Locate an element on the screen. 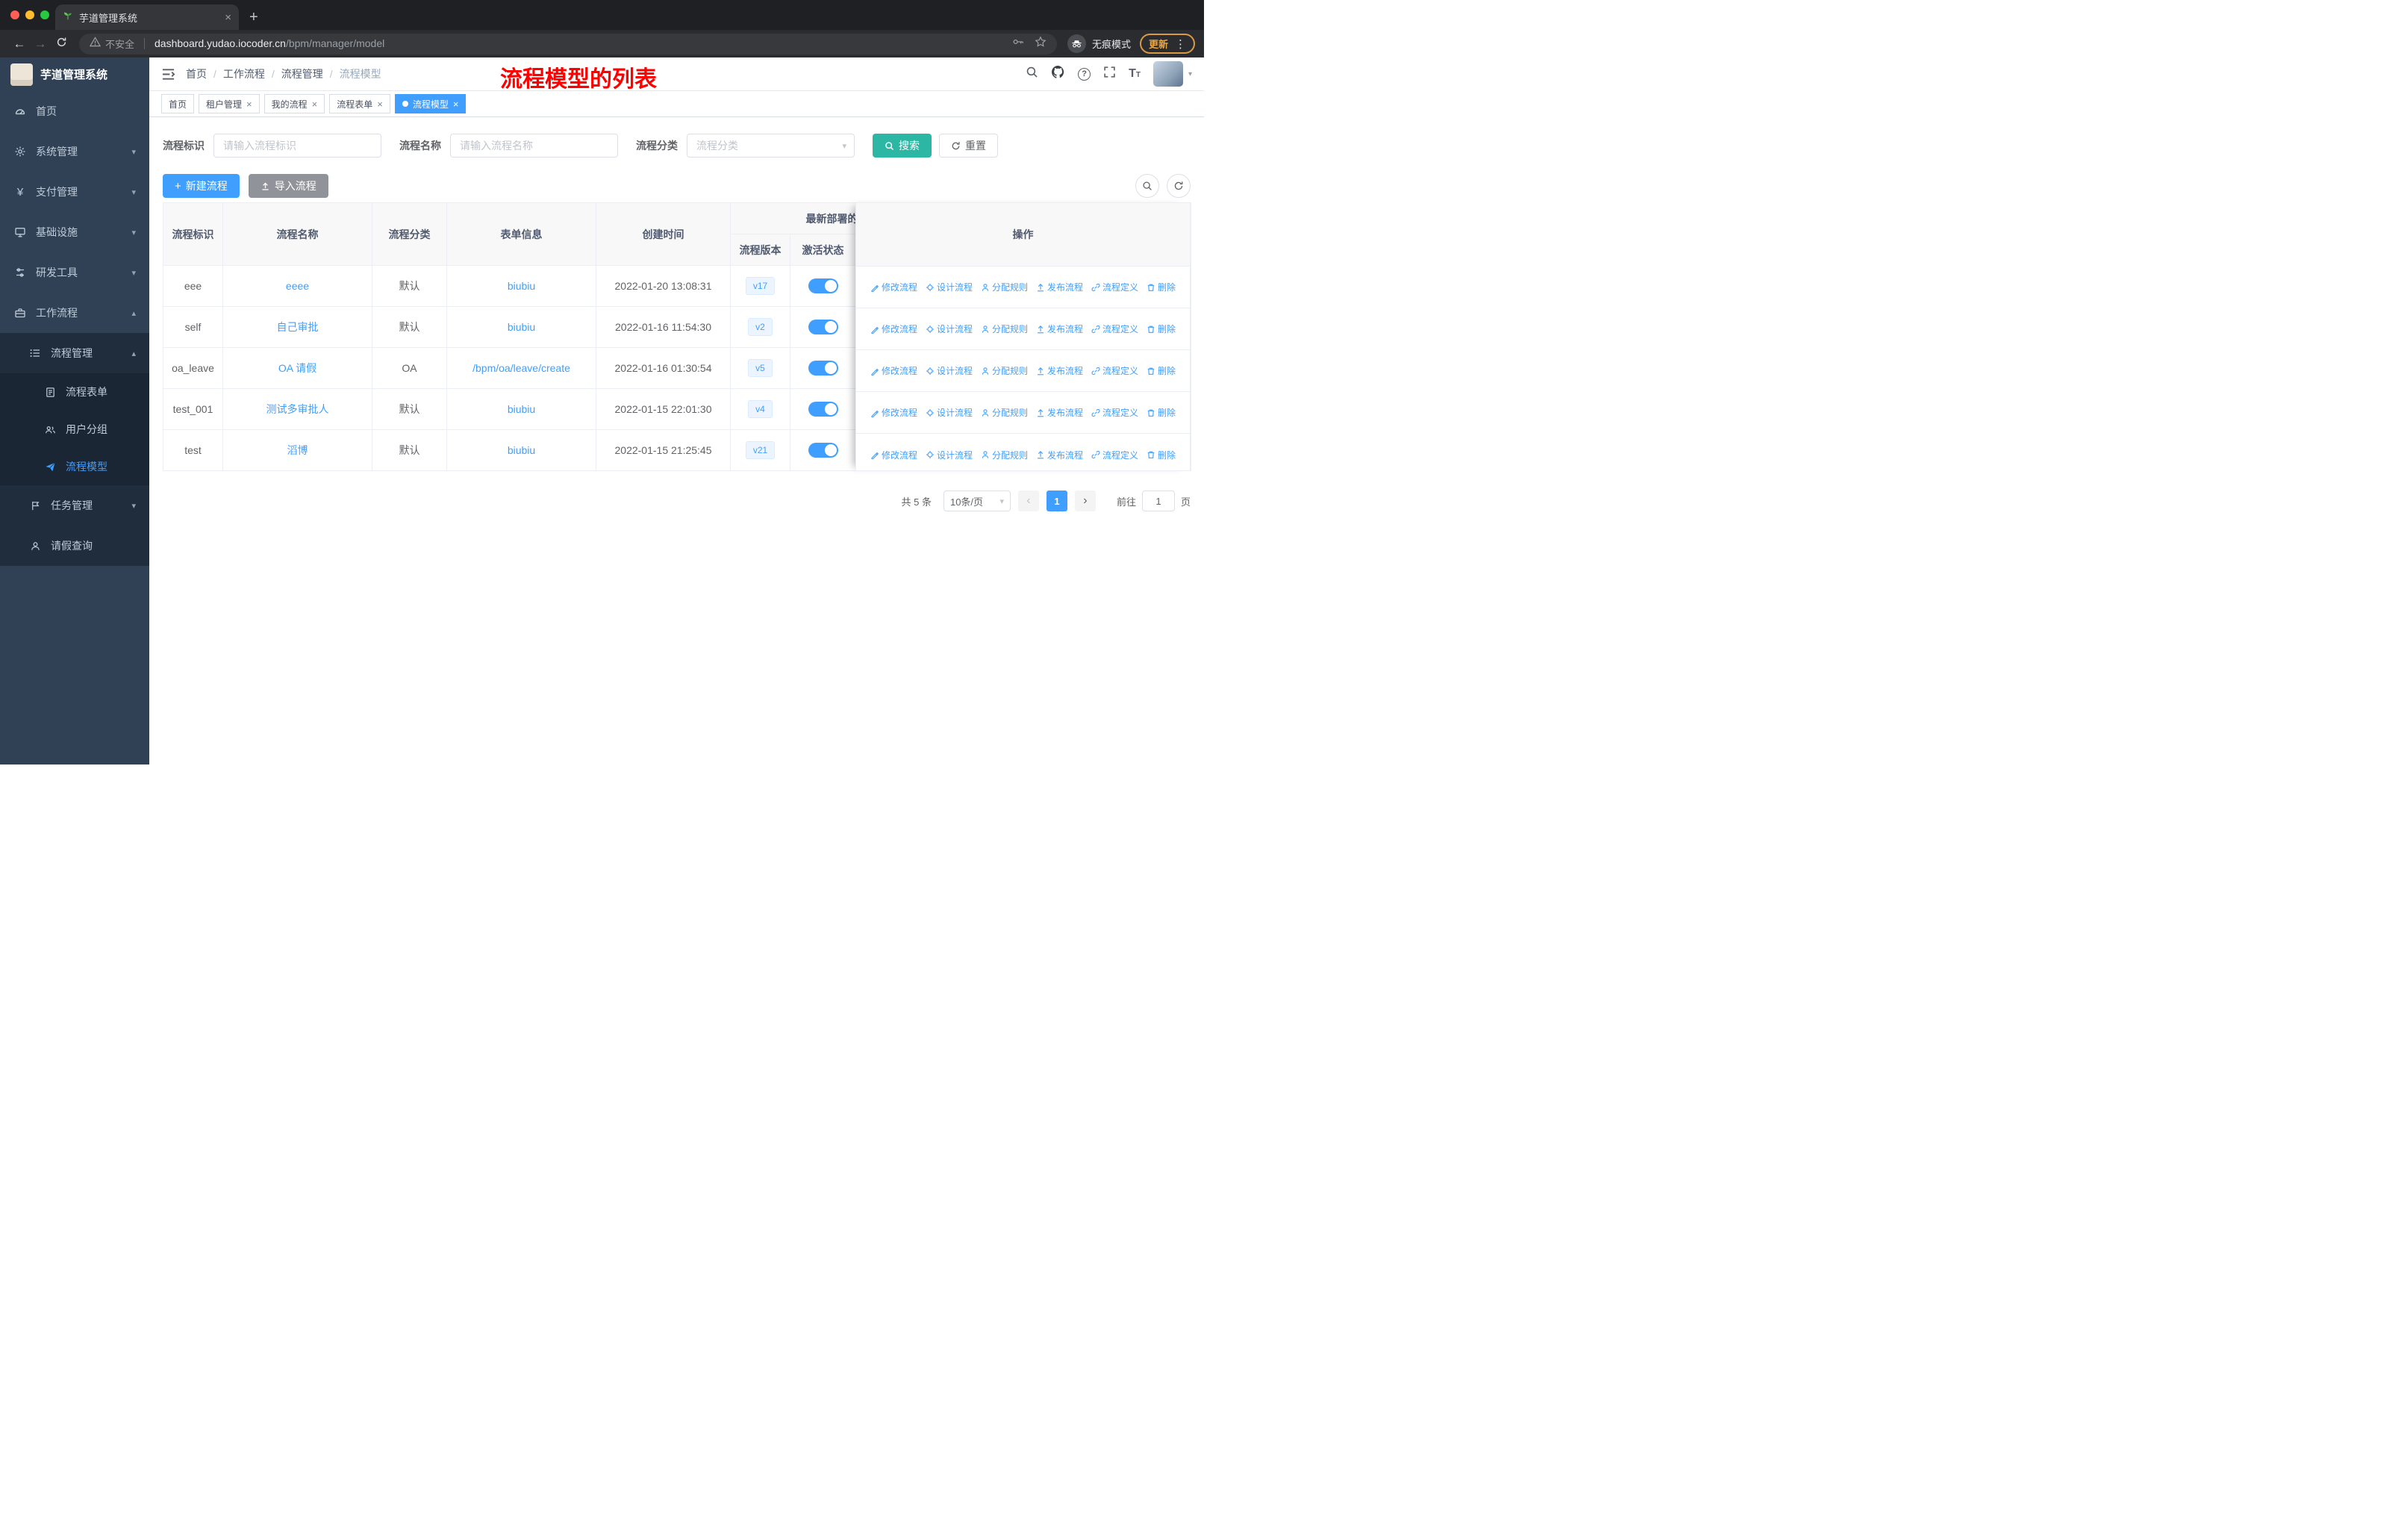  app-logo: 芋道管理系统 is located at coordinates (74, 74).